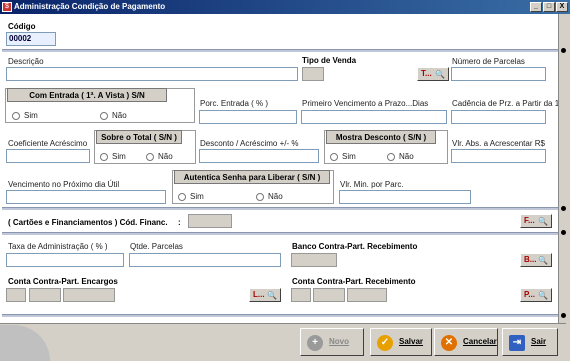 The width and height of the screenshot is (570, 361). What do you see at coordinates (156, 246) in the screenshot?
I see `qtde-label: Qtde. Parcelas` at bounding box center [156, 246].